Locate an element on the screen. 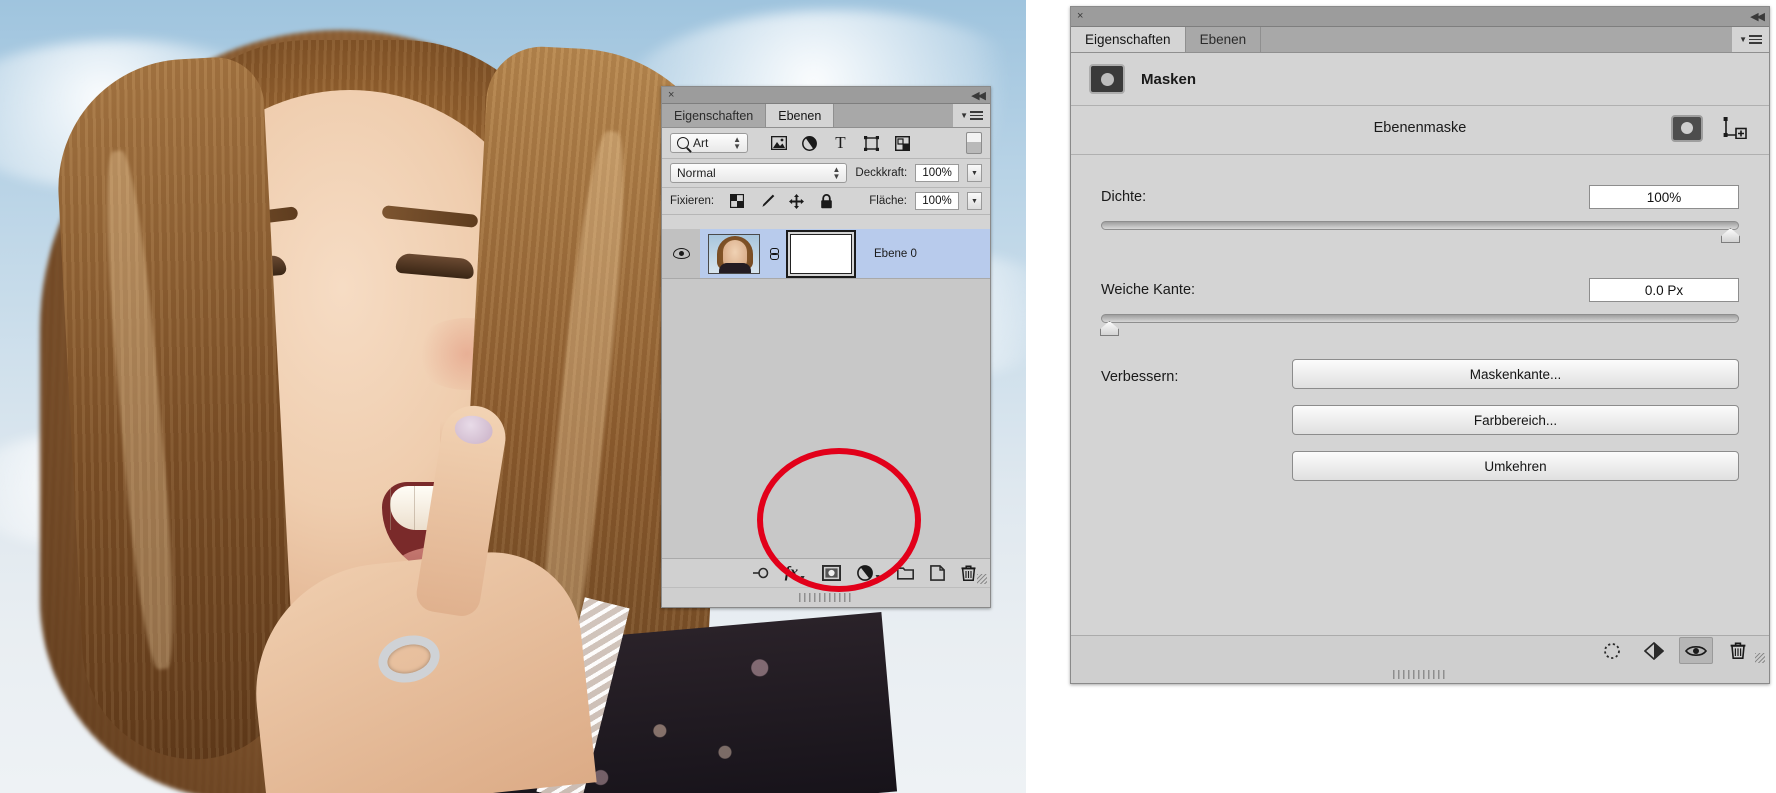 This screenshot has height=793, width=1776. layer-filter-select: Art ▲ ▼ is located at coordinates (709, 143).